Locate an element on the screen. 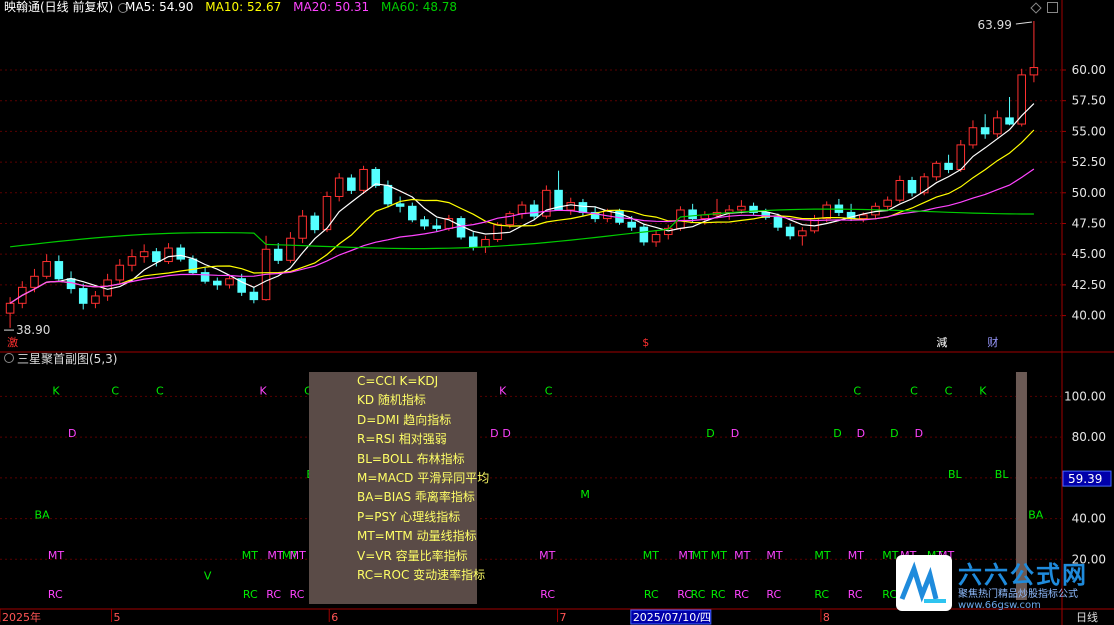 The image size is (1114, 625). sub-tick-label: 100.00 is located at coordinates (1085, 396).